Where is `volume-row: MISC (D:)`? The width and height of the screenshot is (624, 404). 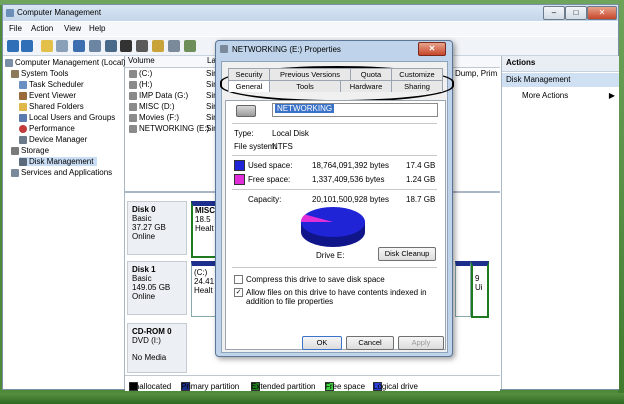
volume-row: MISC (D:) is located at coordinates (152, 106).